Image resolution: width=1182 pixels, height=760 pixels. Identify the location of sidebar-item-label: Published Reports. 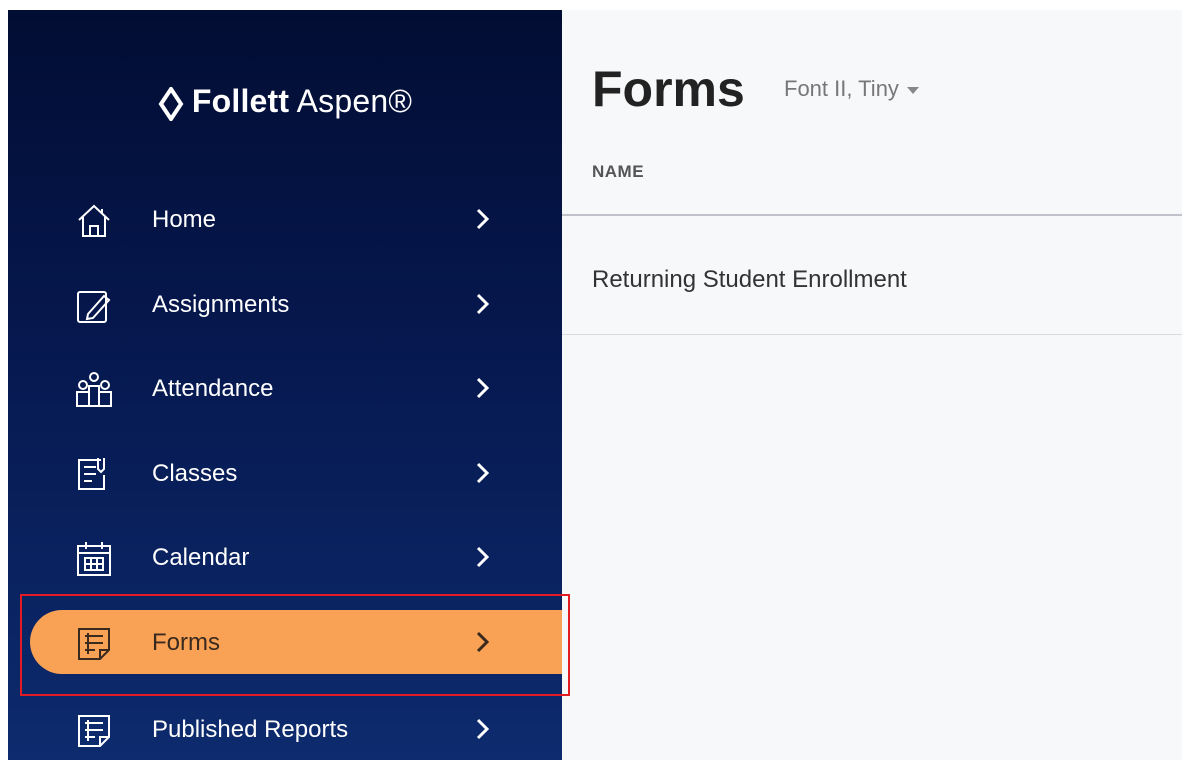
(250, 729).